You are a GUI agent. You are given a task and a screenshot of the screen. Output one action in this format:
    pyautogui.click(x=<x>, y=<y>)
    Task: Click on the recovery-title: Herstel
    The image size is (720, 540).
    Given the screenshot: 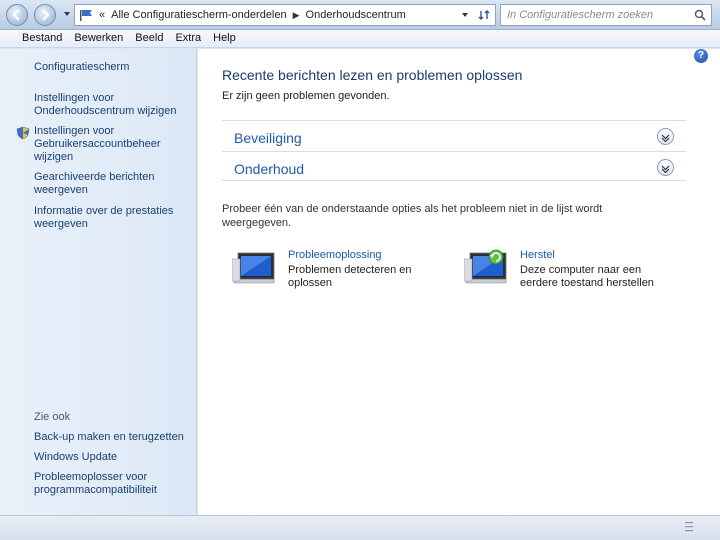 What is the action you would take?
    pyautogui.click(x=537, y=255)
    